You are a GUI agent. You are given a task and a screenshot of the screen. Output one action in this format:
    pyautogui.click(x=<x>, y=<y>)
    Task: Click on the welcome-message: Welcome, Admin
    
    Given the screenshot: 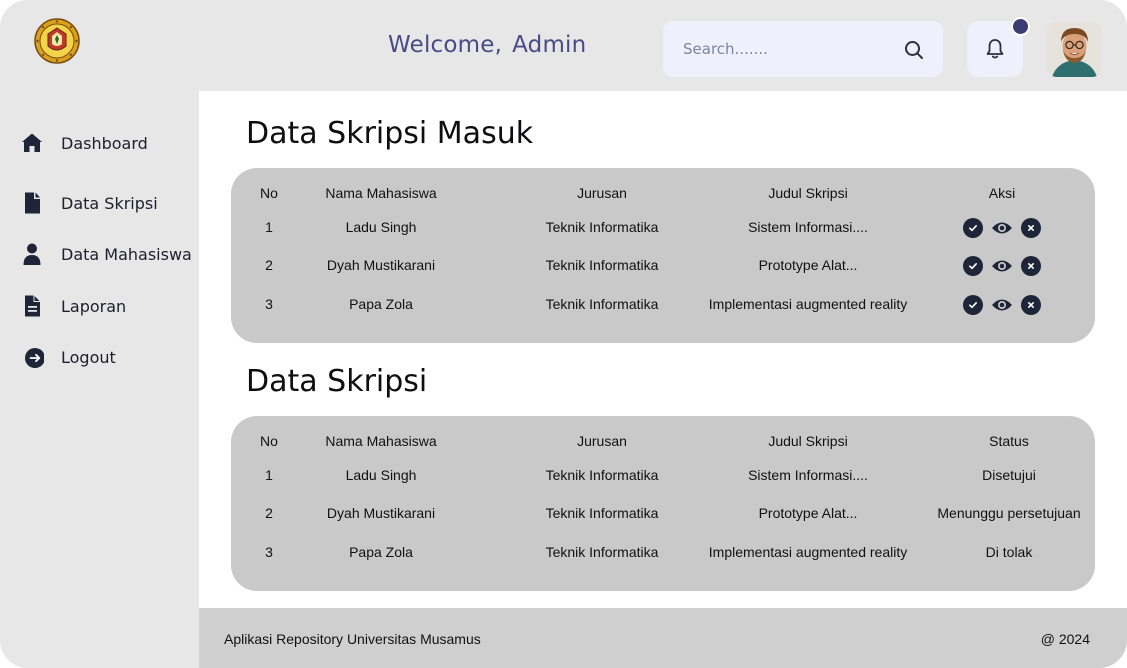 What is the action you would take?
    pyautogui.click(x=487, y=45)
    